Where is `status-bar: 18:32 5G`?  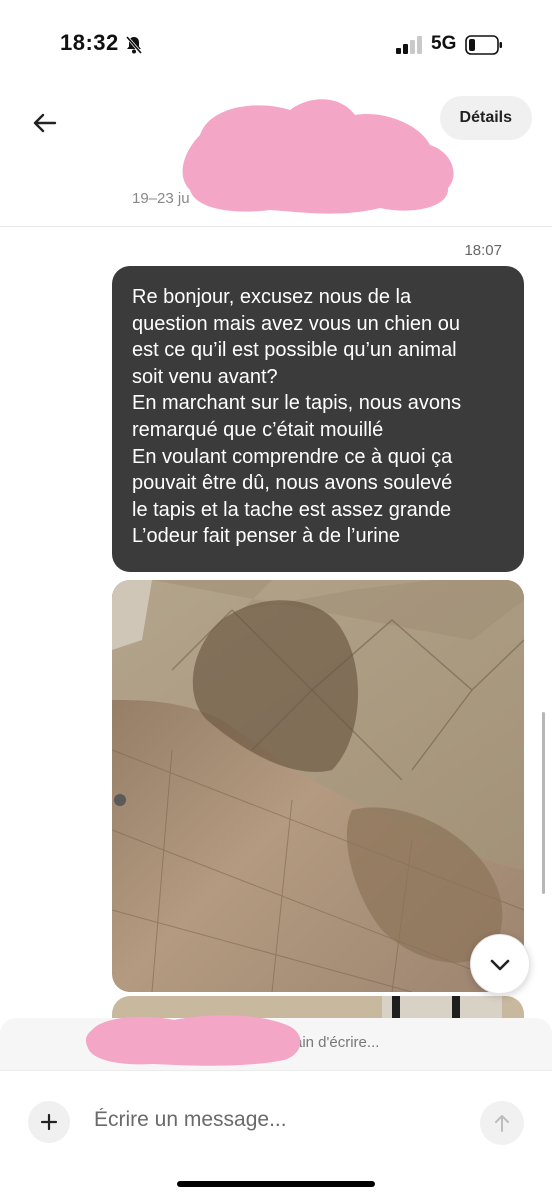
status-bar: 18:32 5G is located at coordinates (276, 40).